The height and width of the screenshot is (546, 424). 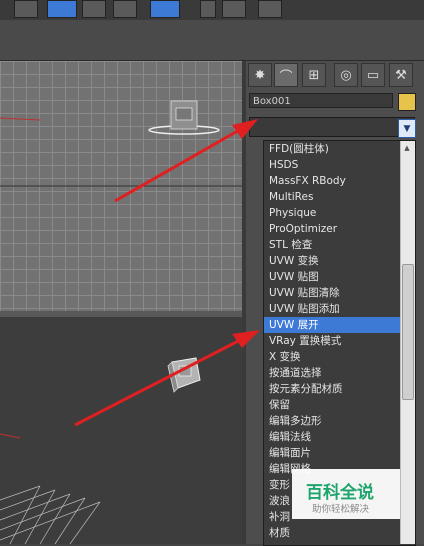 I want to click on watermark-title: 百科全说, so click(x=340, y=493).